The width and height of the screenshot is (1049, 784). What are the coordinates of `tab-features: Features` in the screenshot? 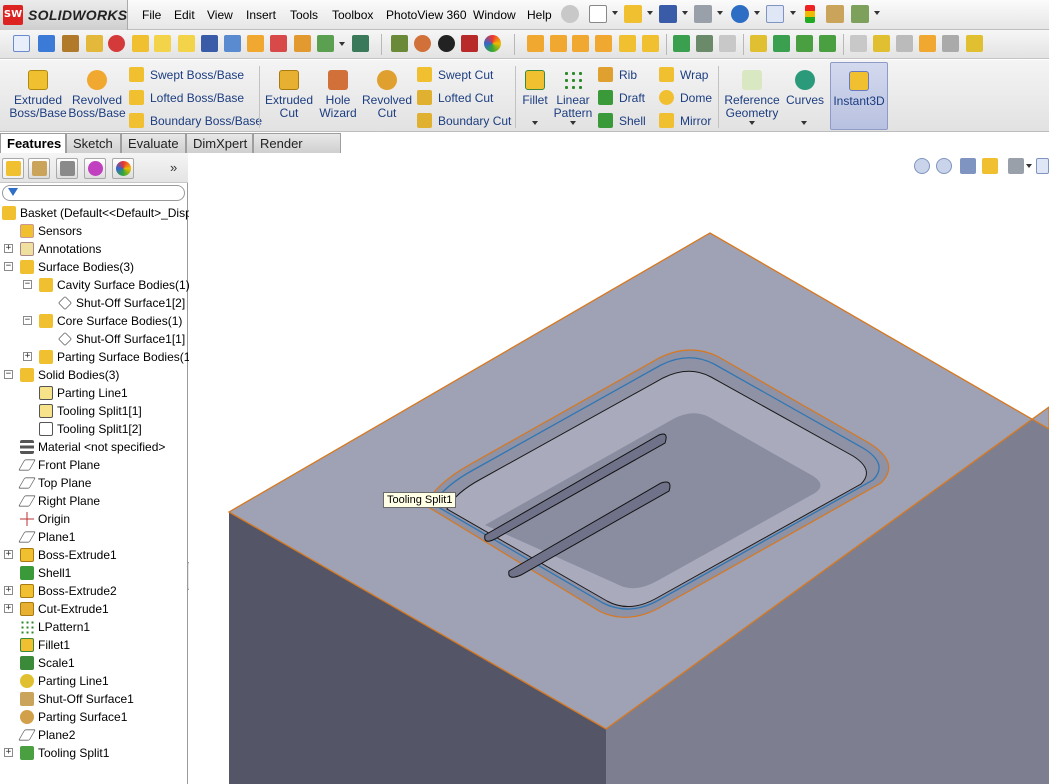 It's located at (33, 143).